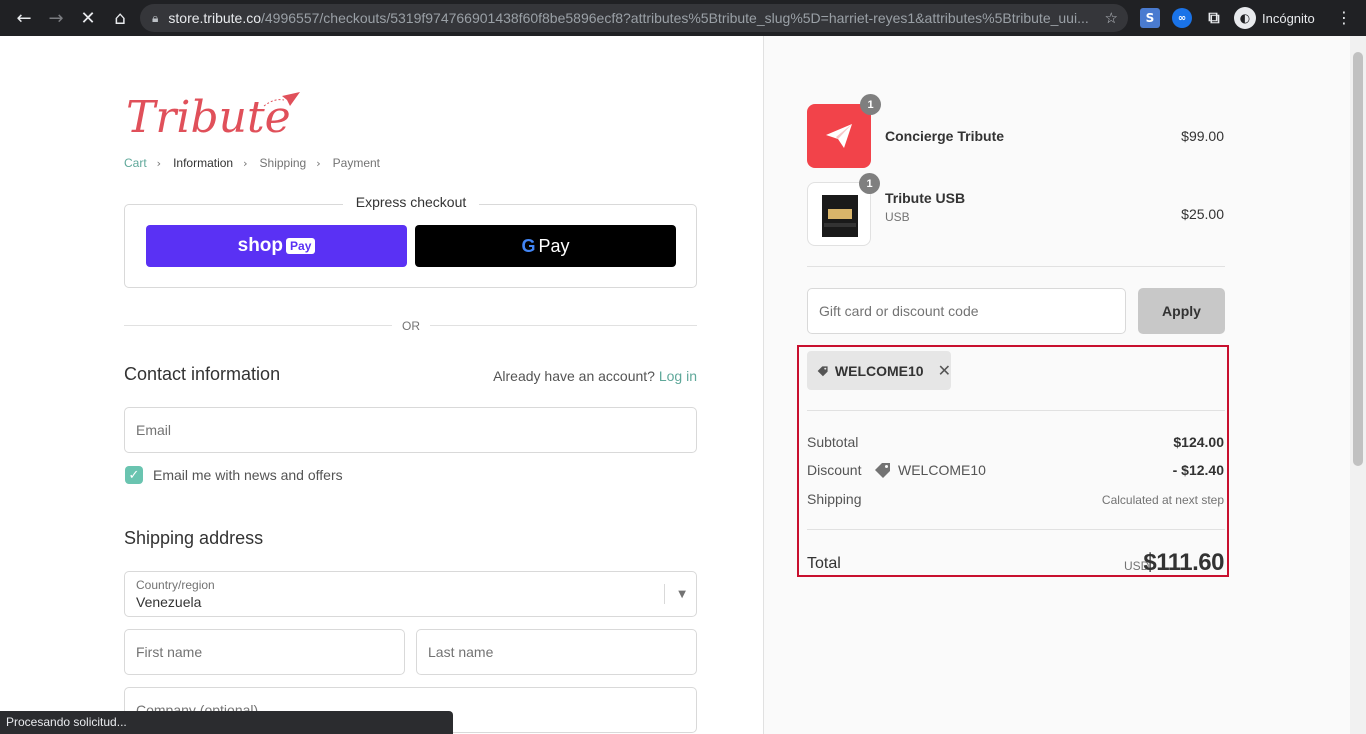  What do you see at coordinates (945, 136) in the screenshot?
I see `product-name: Concierge Tribute` at bounding box center [945, 136].